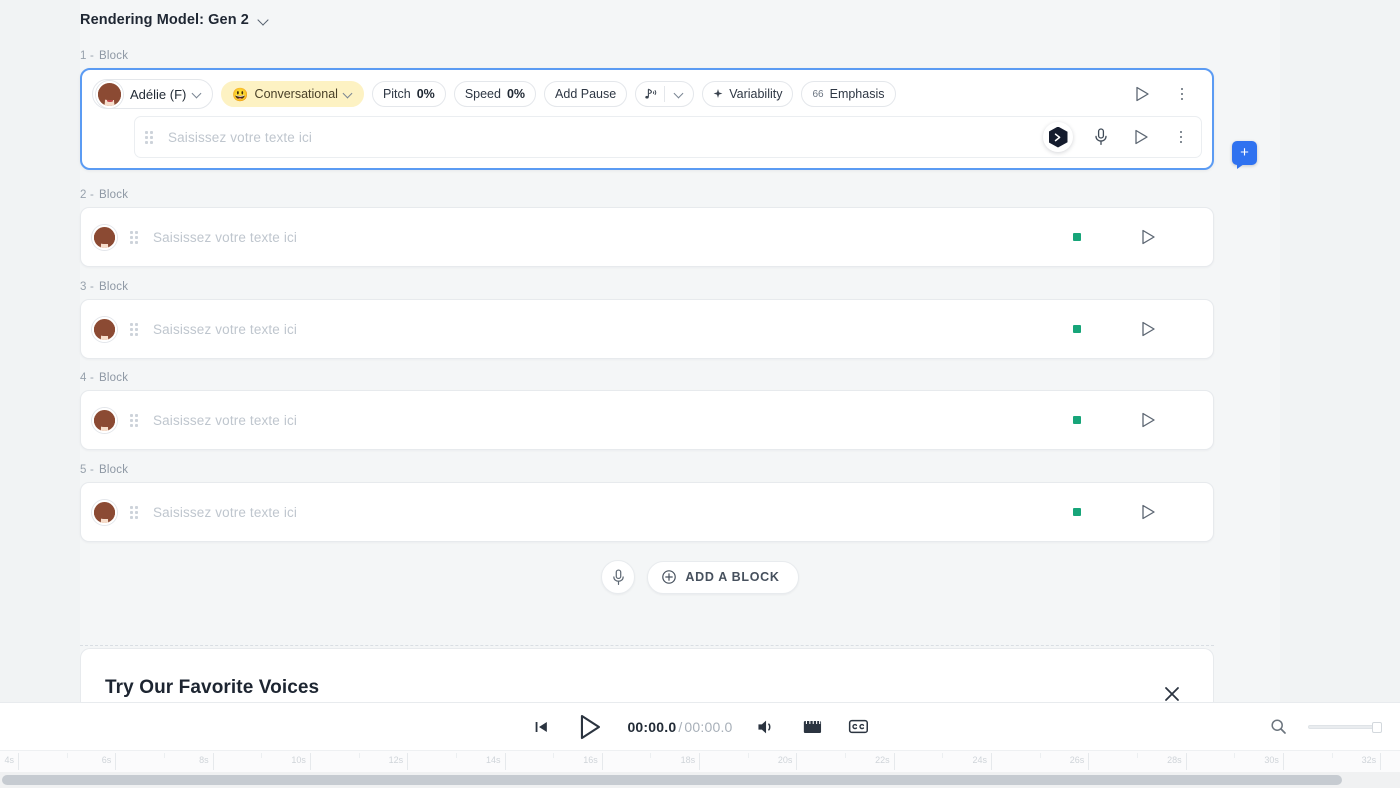 The height and width of the screenshot is (788, 1400). What do you see at coordinates (650, 94) in the screenshot?
I see `breath-note-icon` at bounding box center [650, 94].